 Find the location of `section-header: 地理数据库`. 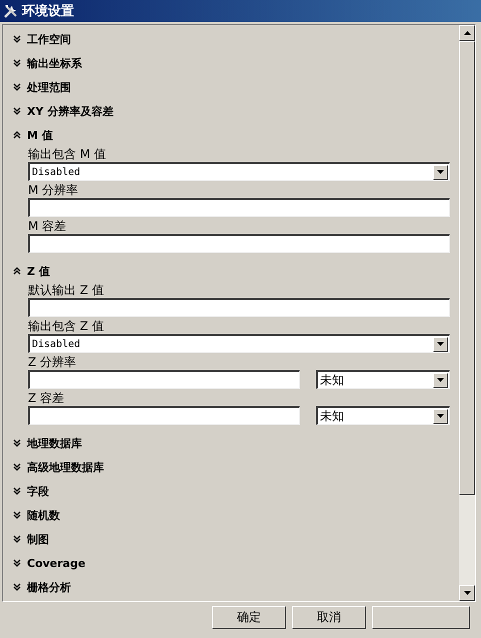

section-header: 地理数据库 is located at coordinates (46, 443).